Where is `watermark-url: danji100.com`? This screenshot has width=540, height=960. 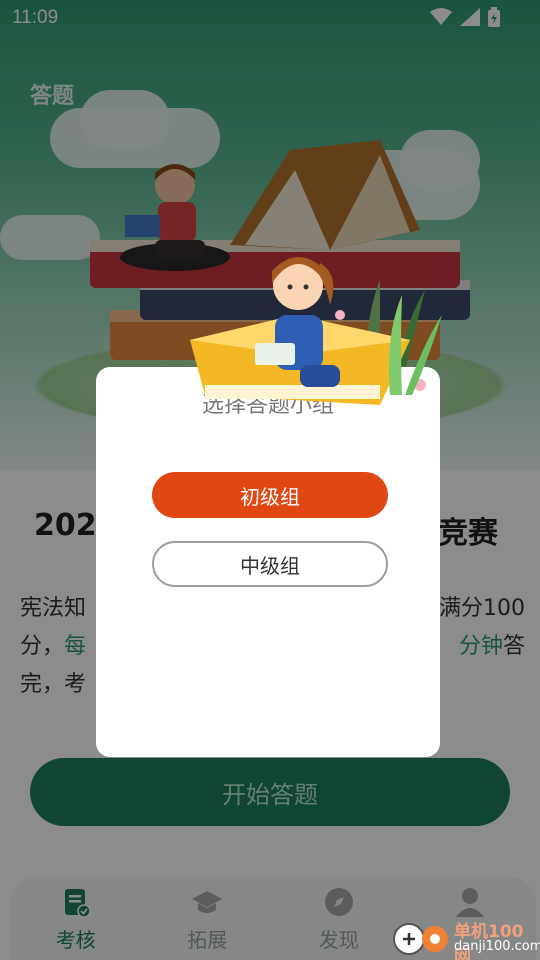 watermark-url: danji100.com is located at coordinates (497, 946).